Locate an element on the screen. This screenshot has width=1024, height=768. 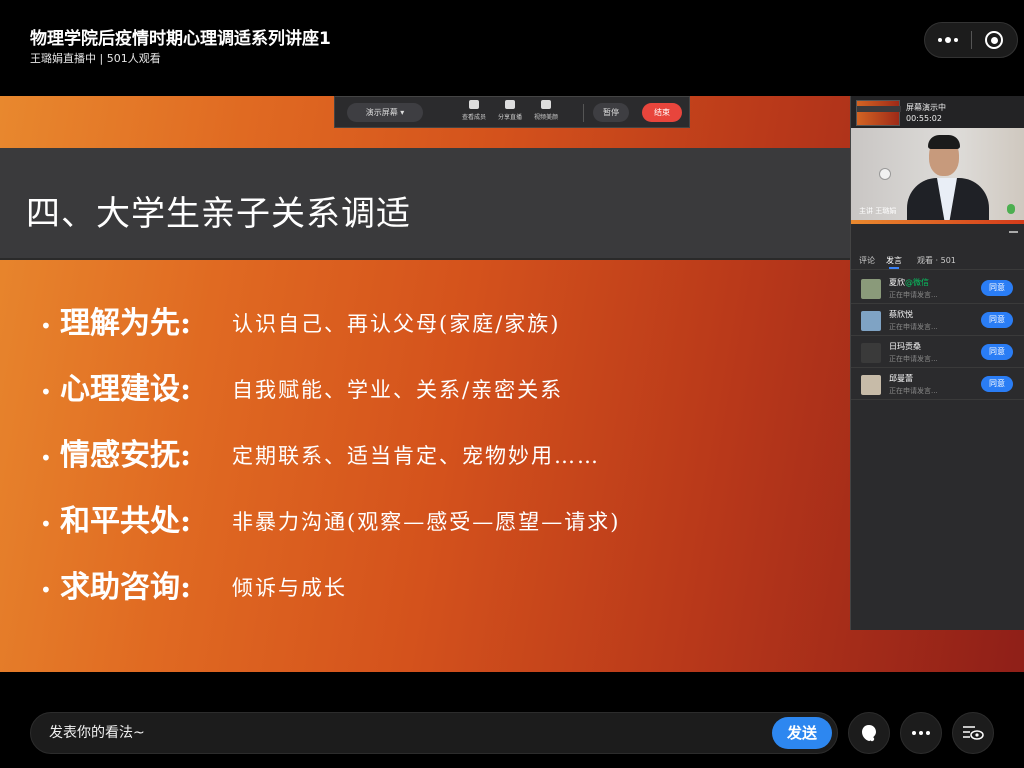
list-item: 夏欣@微信 正在申请发言... 同意 is located at coordinates (937, 288).